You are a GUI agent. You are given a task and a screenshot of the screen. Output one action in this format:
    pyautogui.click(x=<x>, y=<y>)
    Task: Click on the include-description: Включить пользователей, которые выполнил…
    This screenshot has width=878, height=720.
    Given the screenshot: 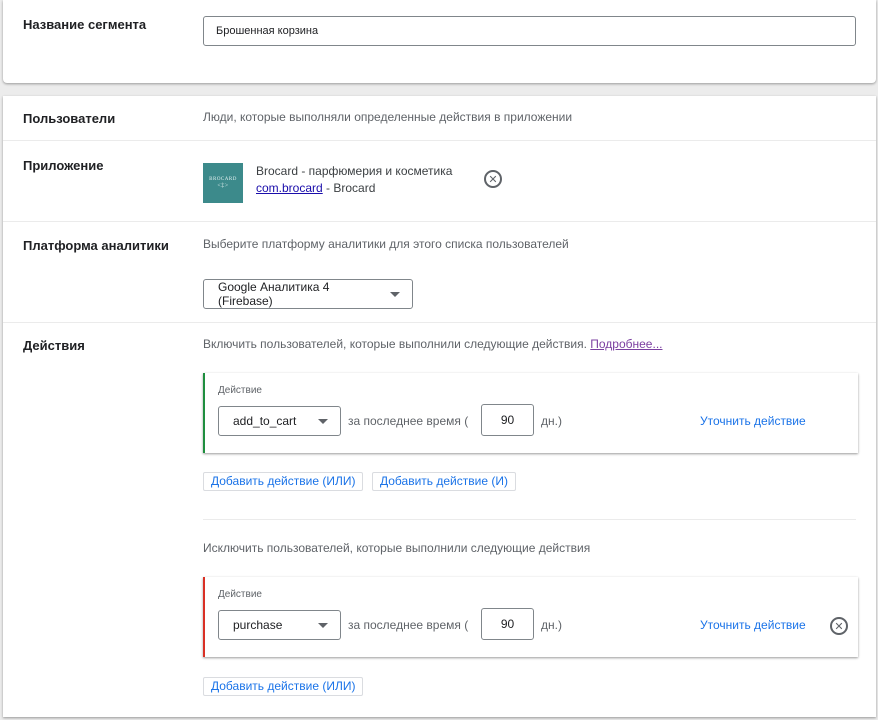 What is the action you would take?
    pyautogui.click(x=433, y=344)
    